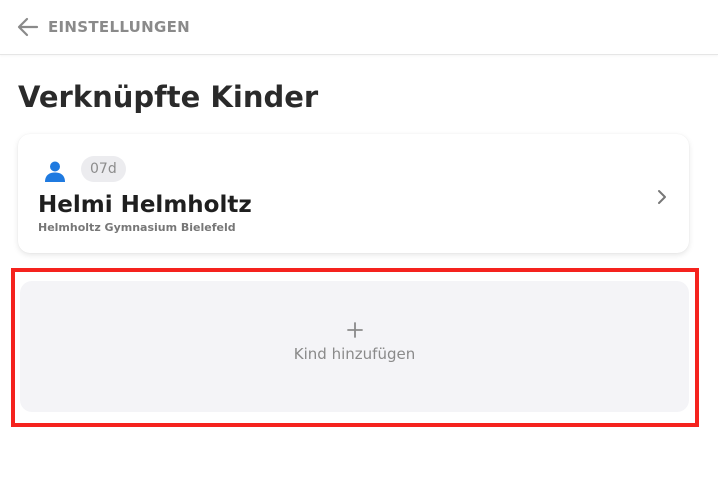 The width and height of the screenshot is (718, 477). I want to click on back-button: EINSTELLUNGEN, so click(103, 27).